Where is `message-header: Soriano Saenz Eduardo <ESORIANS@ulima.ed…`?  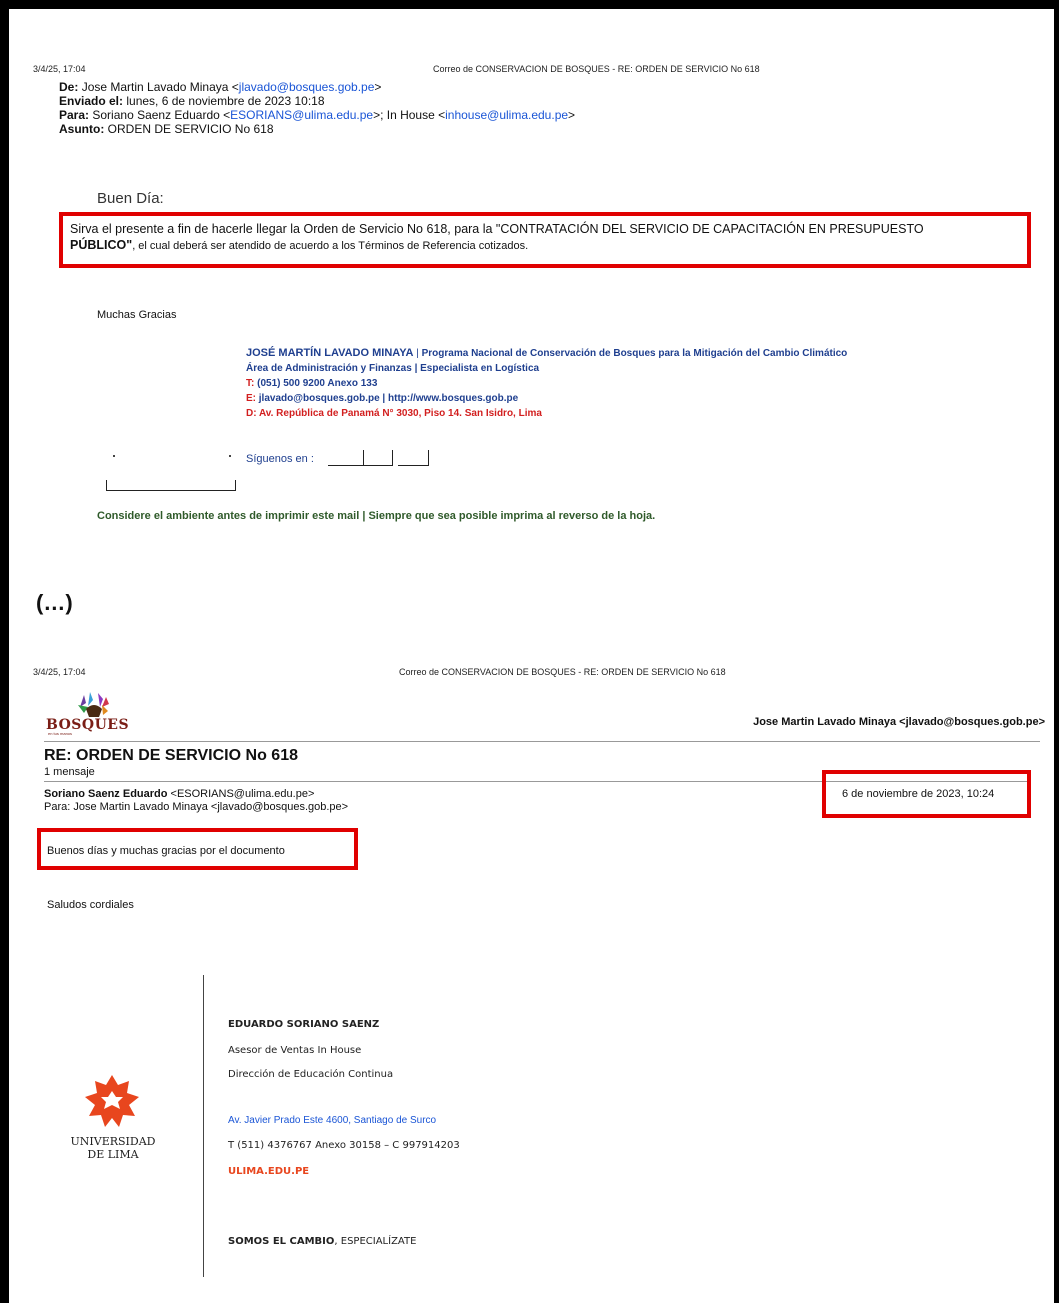
message-header: Soriano Saenz Eduardo <ESORIANS@ulima.ed… is located at coordinates (196, 801).